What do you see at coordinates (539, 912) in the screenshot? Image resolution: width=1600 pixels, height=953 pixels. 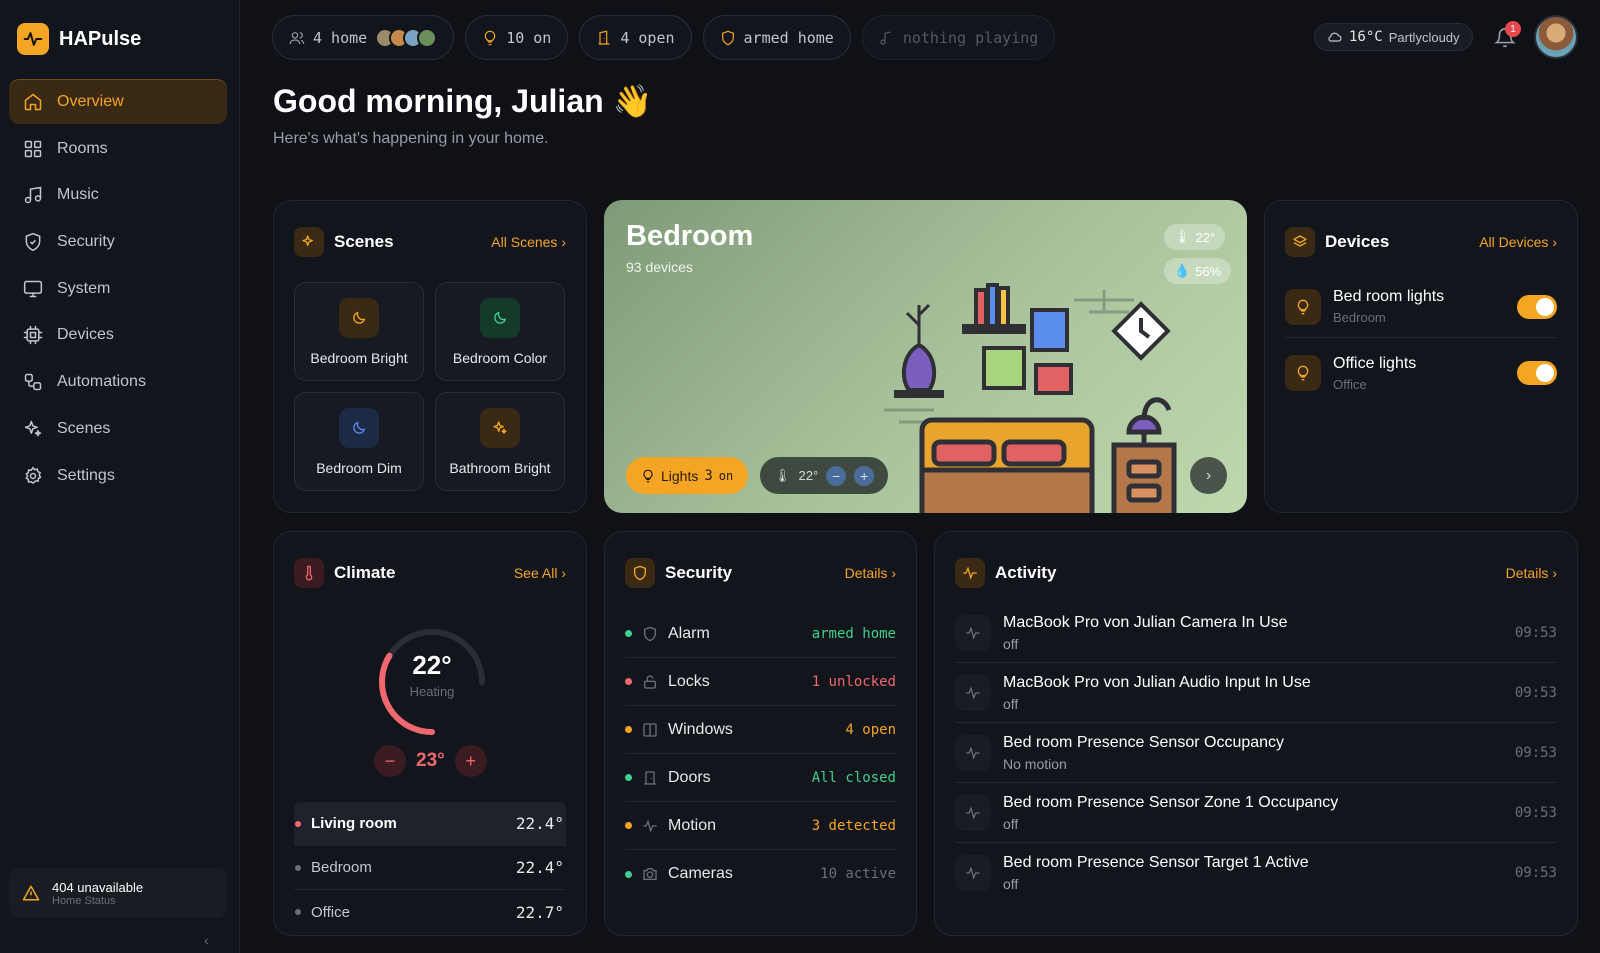 I see `room-temp: 22.7°` at bounding box center [539, 912].